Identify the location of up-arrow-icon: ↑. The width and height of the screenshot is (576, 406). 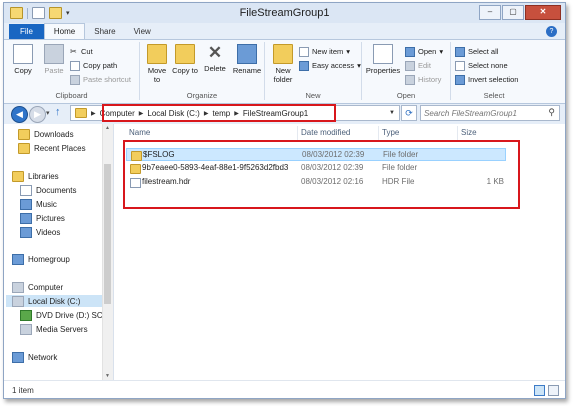
(58, 112).